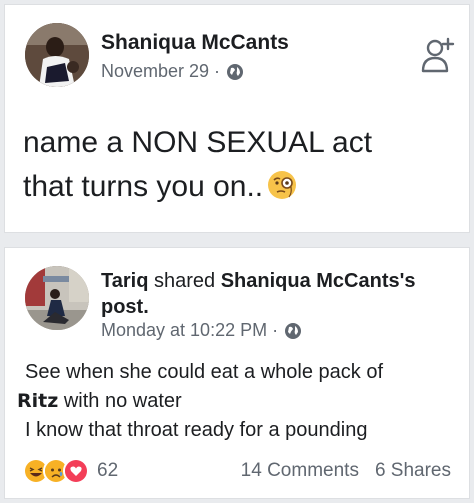  What do you see at coordinates (438, 54) in the screenshot?
I see `add-friend-icon` at bounding box center [438, 54].